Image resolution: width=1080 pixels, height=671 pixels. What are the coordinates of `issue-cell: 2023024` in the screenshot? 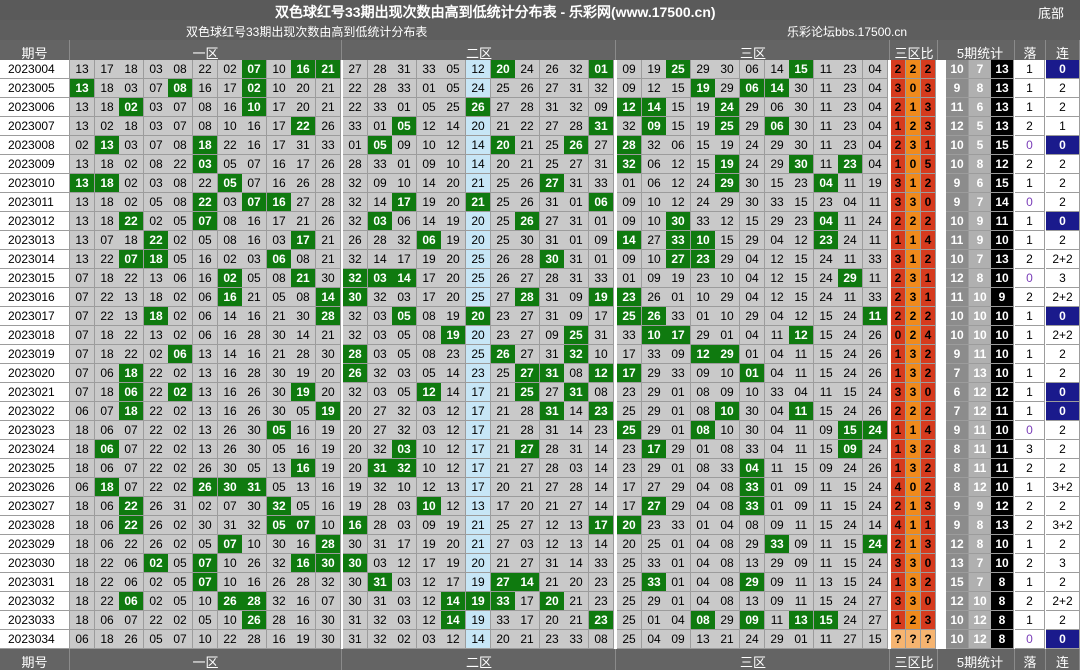 It's located at (35, 449).